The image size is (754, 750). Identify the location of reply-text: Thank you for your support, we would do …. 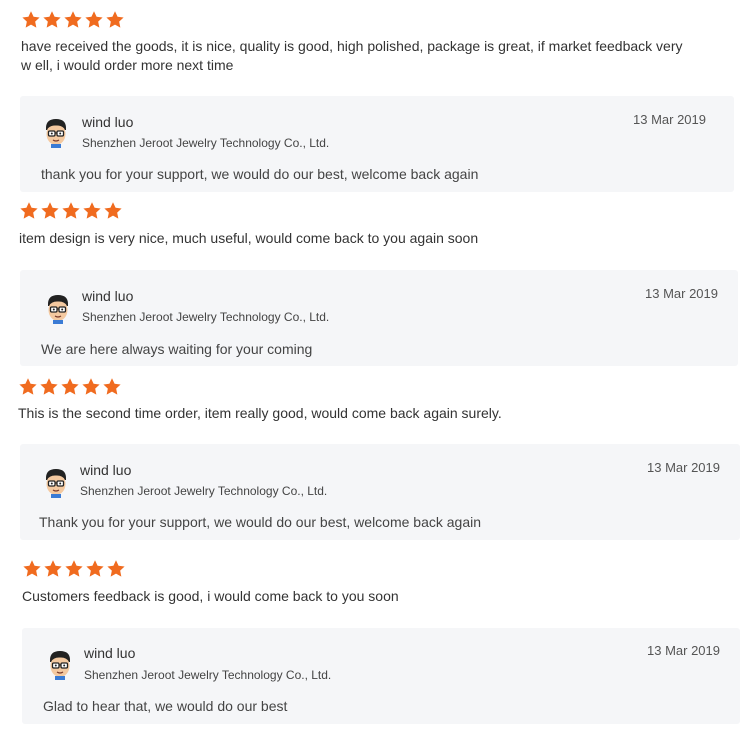
(260, 522).